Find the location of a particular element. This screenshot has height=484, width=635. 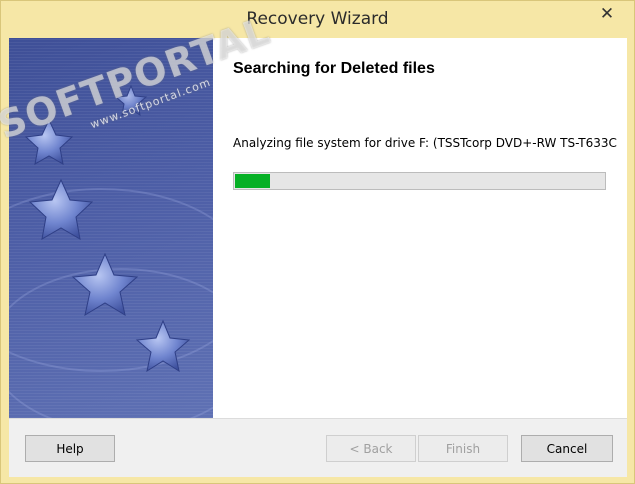

cancel-button: Cancel is located at coordinates (567, 448).